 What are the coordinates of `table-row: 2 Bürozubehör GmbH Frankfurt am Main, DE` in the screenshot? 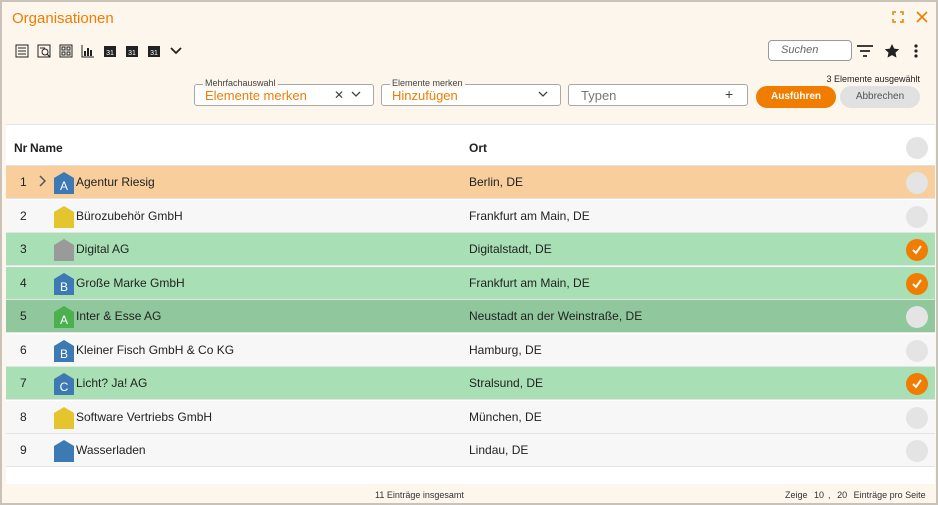 It's located at (470, 216).